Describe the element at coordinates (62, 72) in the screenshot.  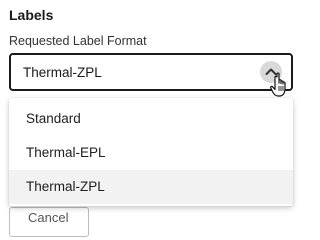
I see `label-format-selected-value: Thermal-ZPL` at that location.